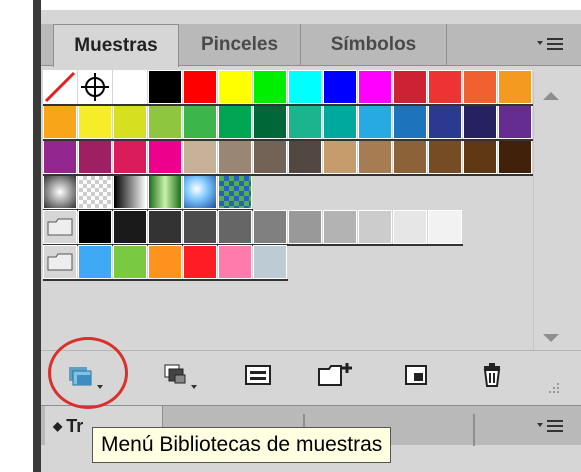 The image size is (581, 472). Describe the element at coordinates (60, 87) in the screenshot. I see `none-swatch` at that location.